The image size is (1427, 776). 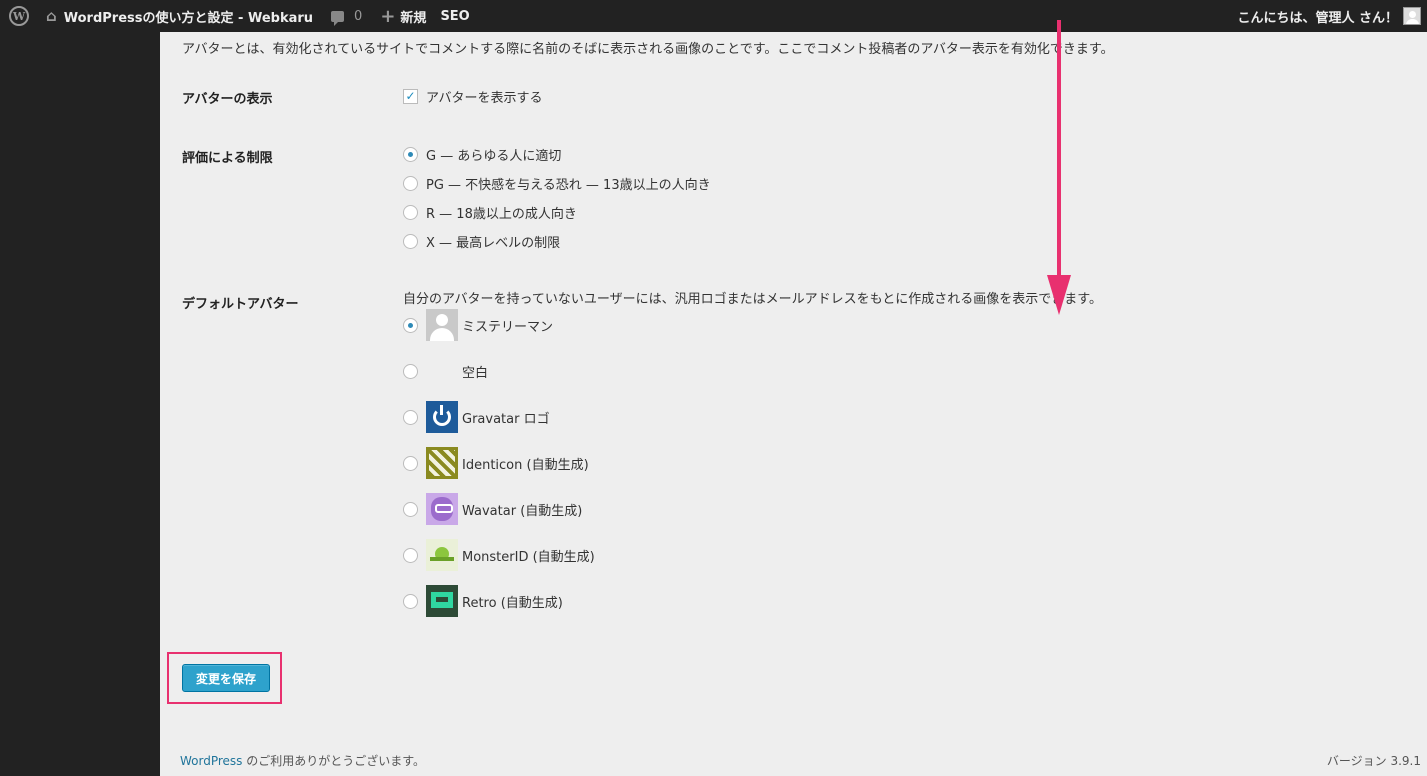 I want to click on show-avatars-field: ✓ アバターを表示する, so click(x=472, y=96).